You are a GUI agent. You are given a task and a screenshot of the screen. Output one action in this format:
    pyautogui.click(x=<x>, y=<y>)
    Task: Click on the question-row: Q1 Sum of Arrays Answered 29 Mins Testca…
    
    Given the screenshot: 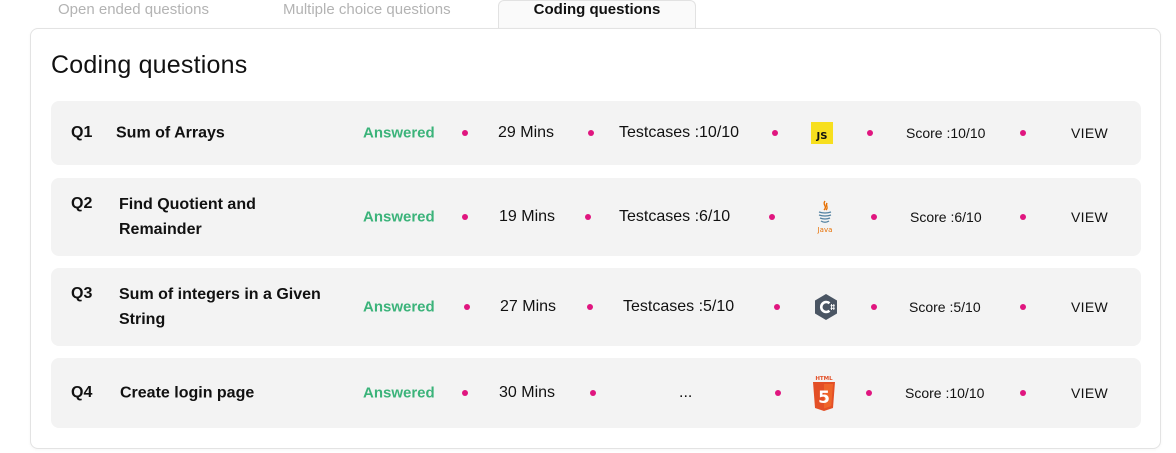 What is the action you would take?
    pyautogui.click(x=596, y=133)
    